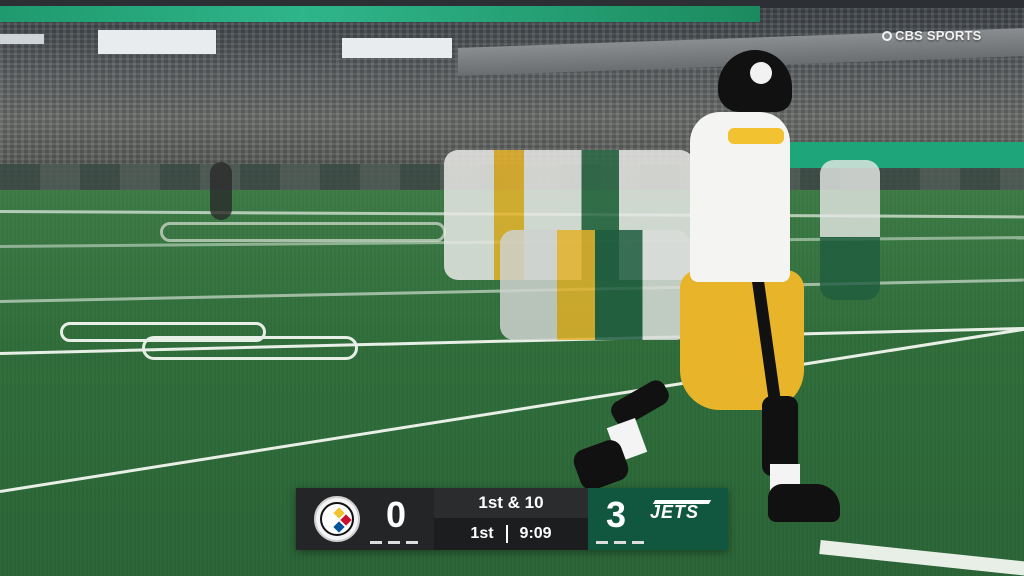 The width and height of the screenshot is (1024, 576). I want to click on steelers-logo-inner, so click(337, 519).